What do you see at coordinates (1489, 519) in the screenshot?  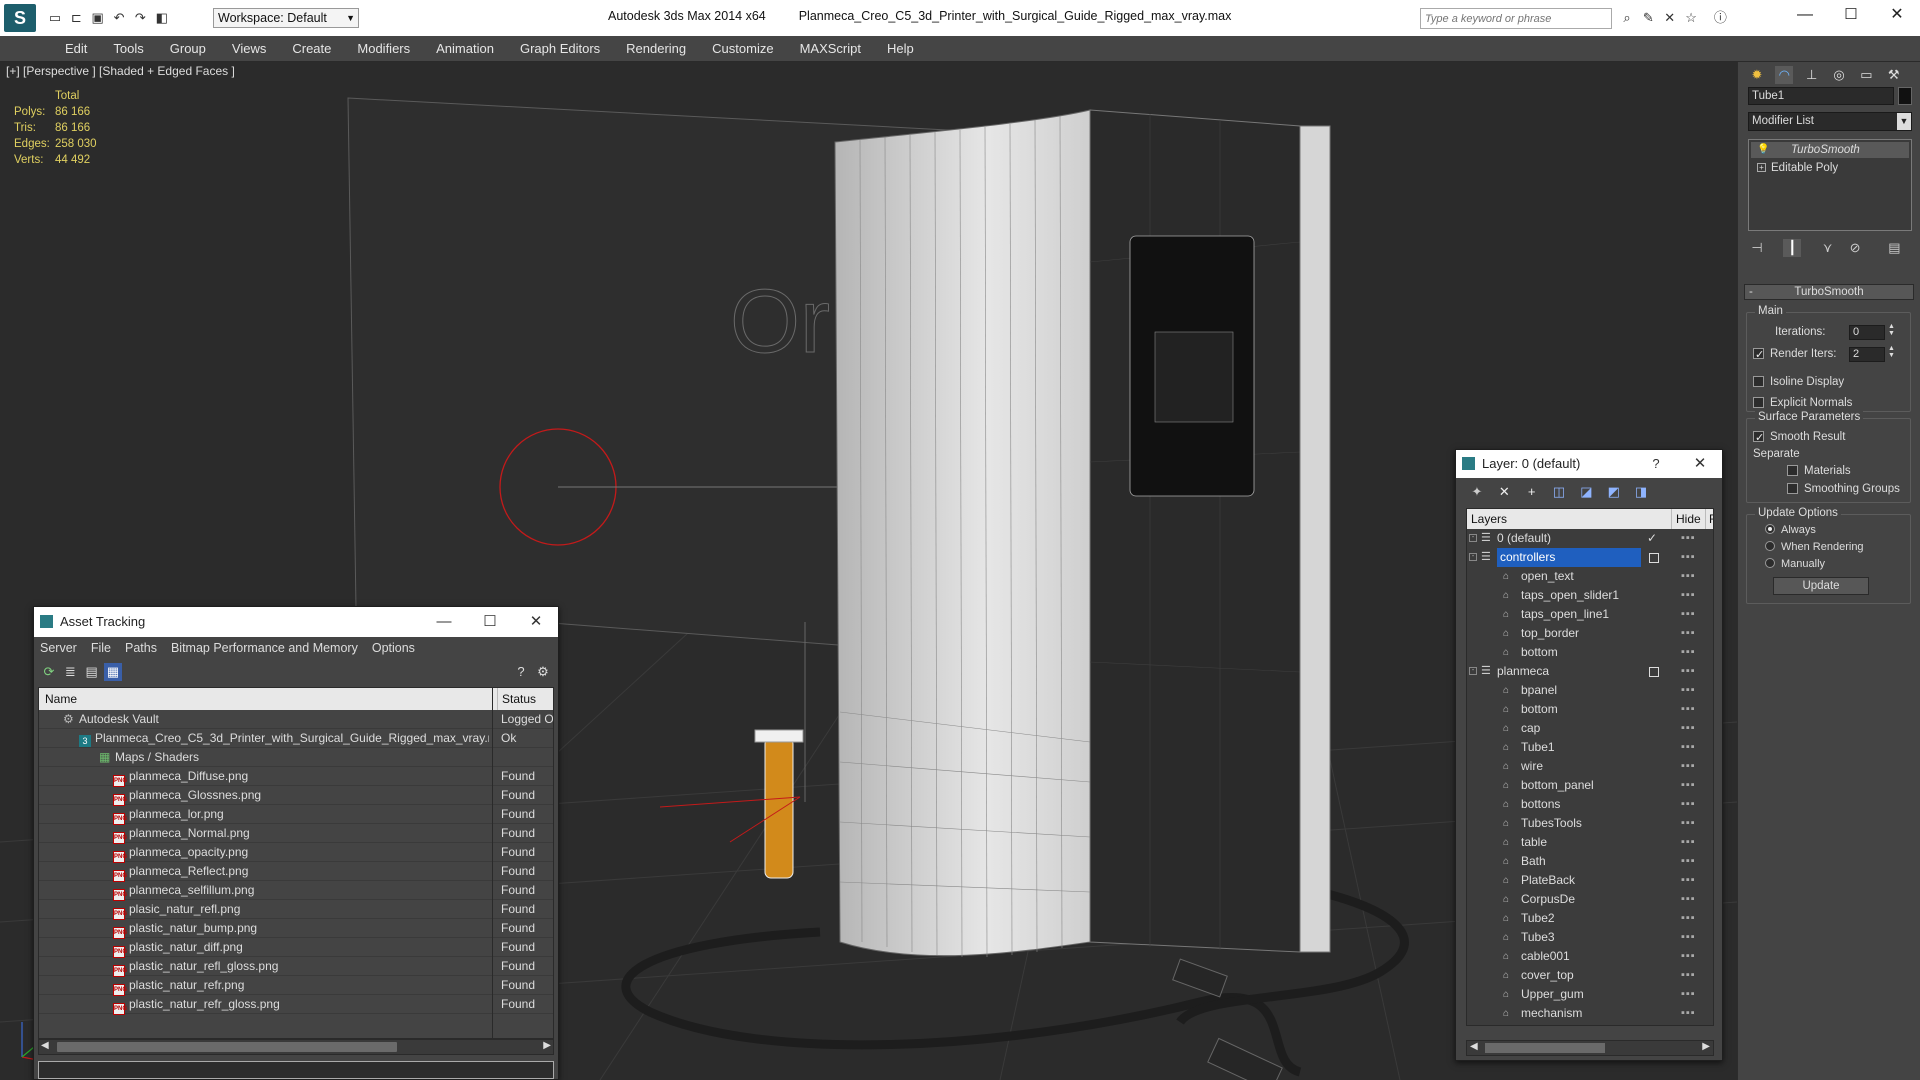 I see `col-layers-header: Layers` at bounding box center [1489, 519].